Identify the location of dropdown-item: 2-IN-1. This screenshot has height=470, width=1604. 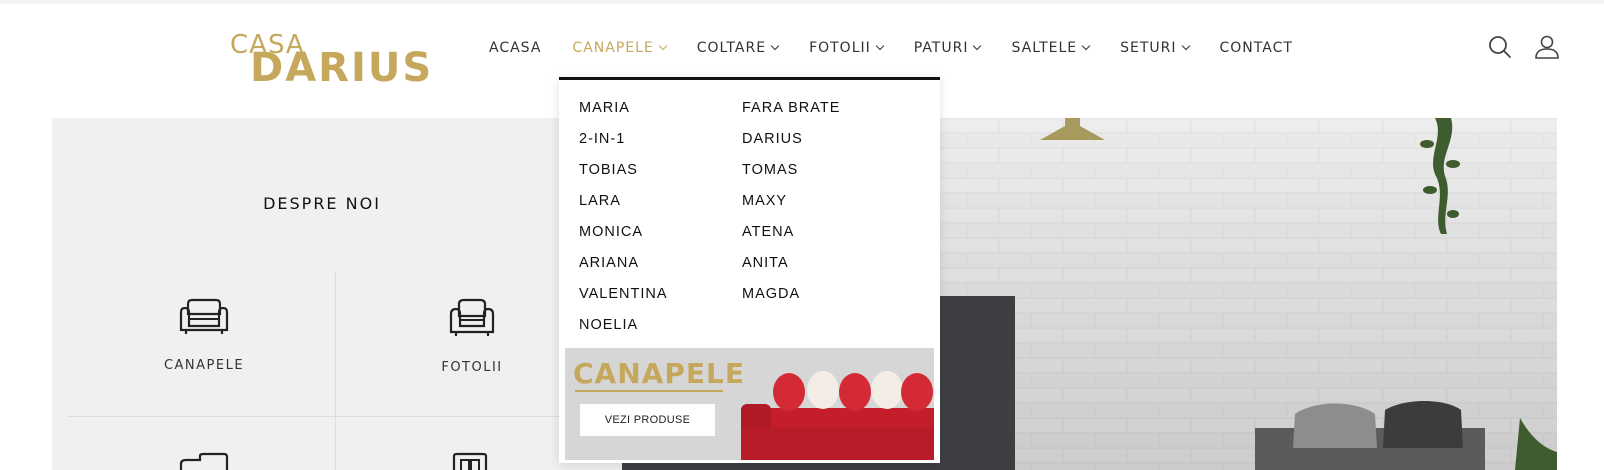
(623, 144).